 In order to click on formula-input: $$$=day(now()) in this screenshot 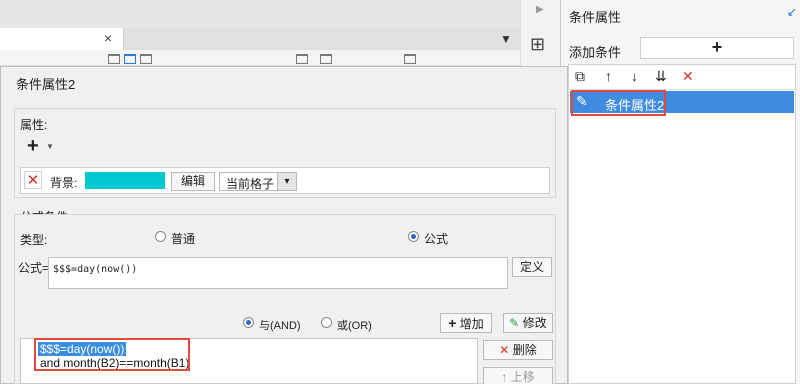, I will do `click(278, 273)`.